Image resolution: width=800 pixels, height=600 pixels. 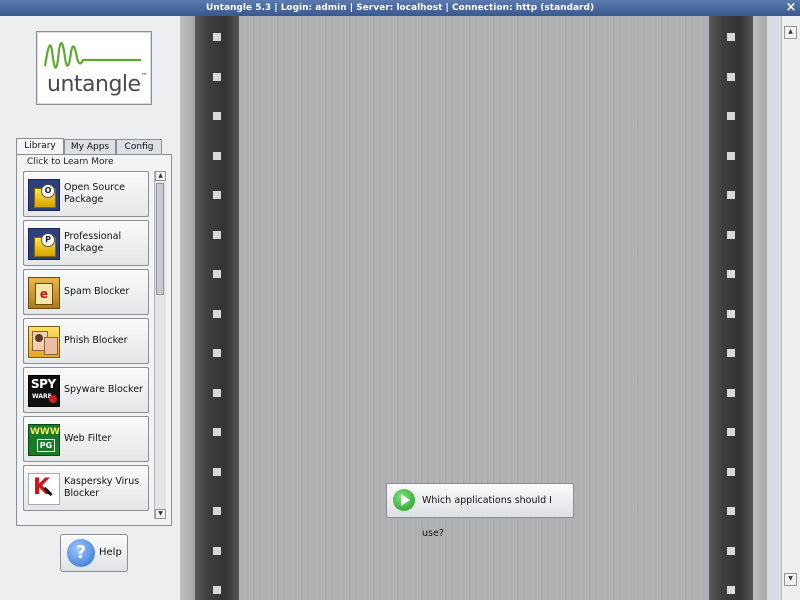 What do you see at coordinates (70, 162) in the screenshot?
I see `library-caption: Click to Learn More` at bounding box center [70, 162].